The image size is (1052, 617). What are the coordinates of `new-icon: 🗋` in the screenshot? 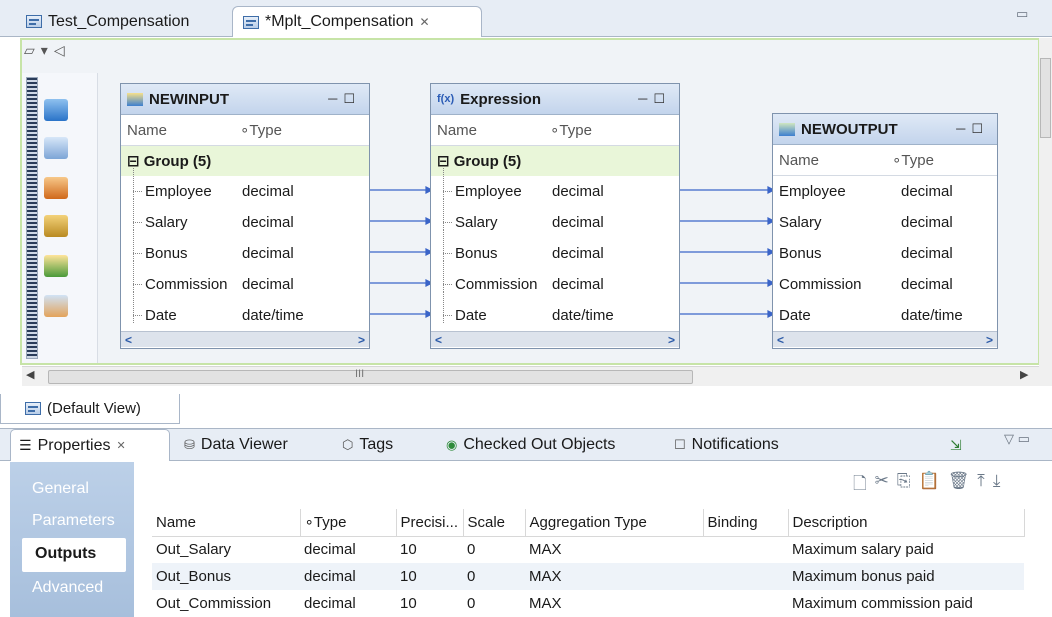 It's located at (860, 484).